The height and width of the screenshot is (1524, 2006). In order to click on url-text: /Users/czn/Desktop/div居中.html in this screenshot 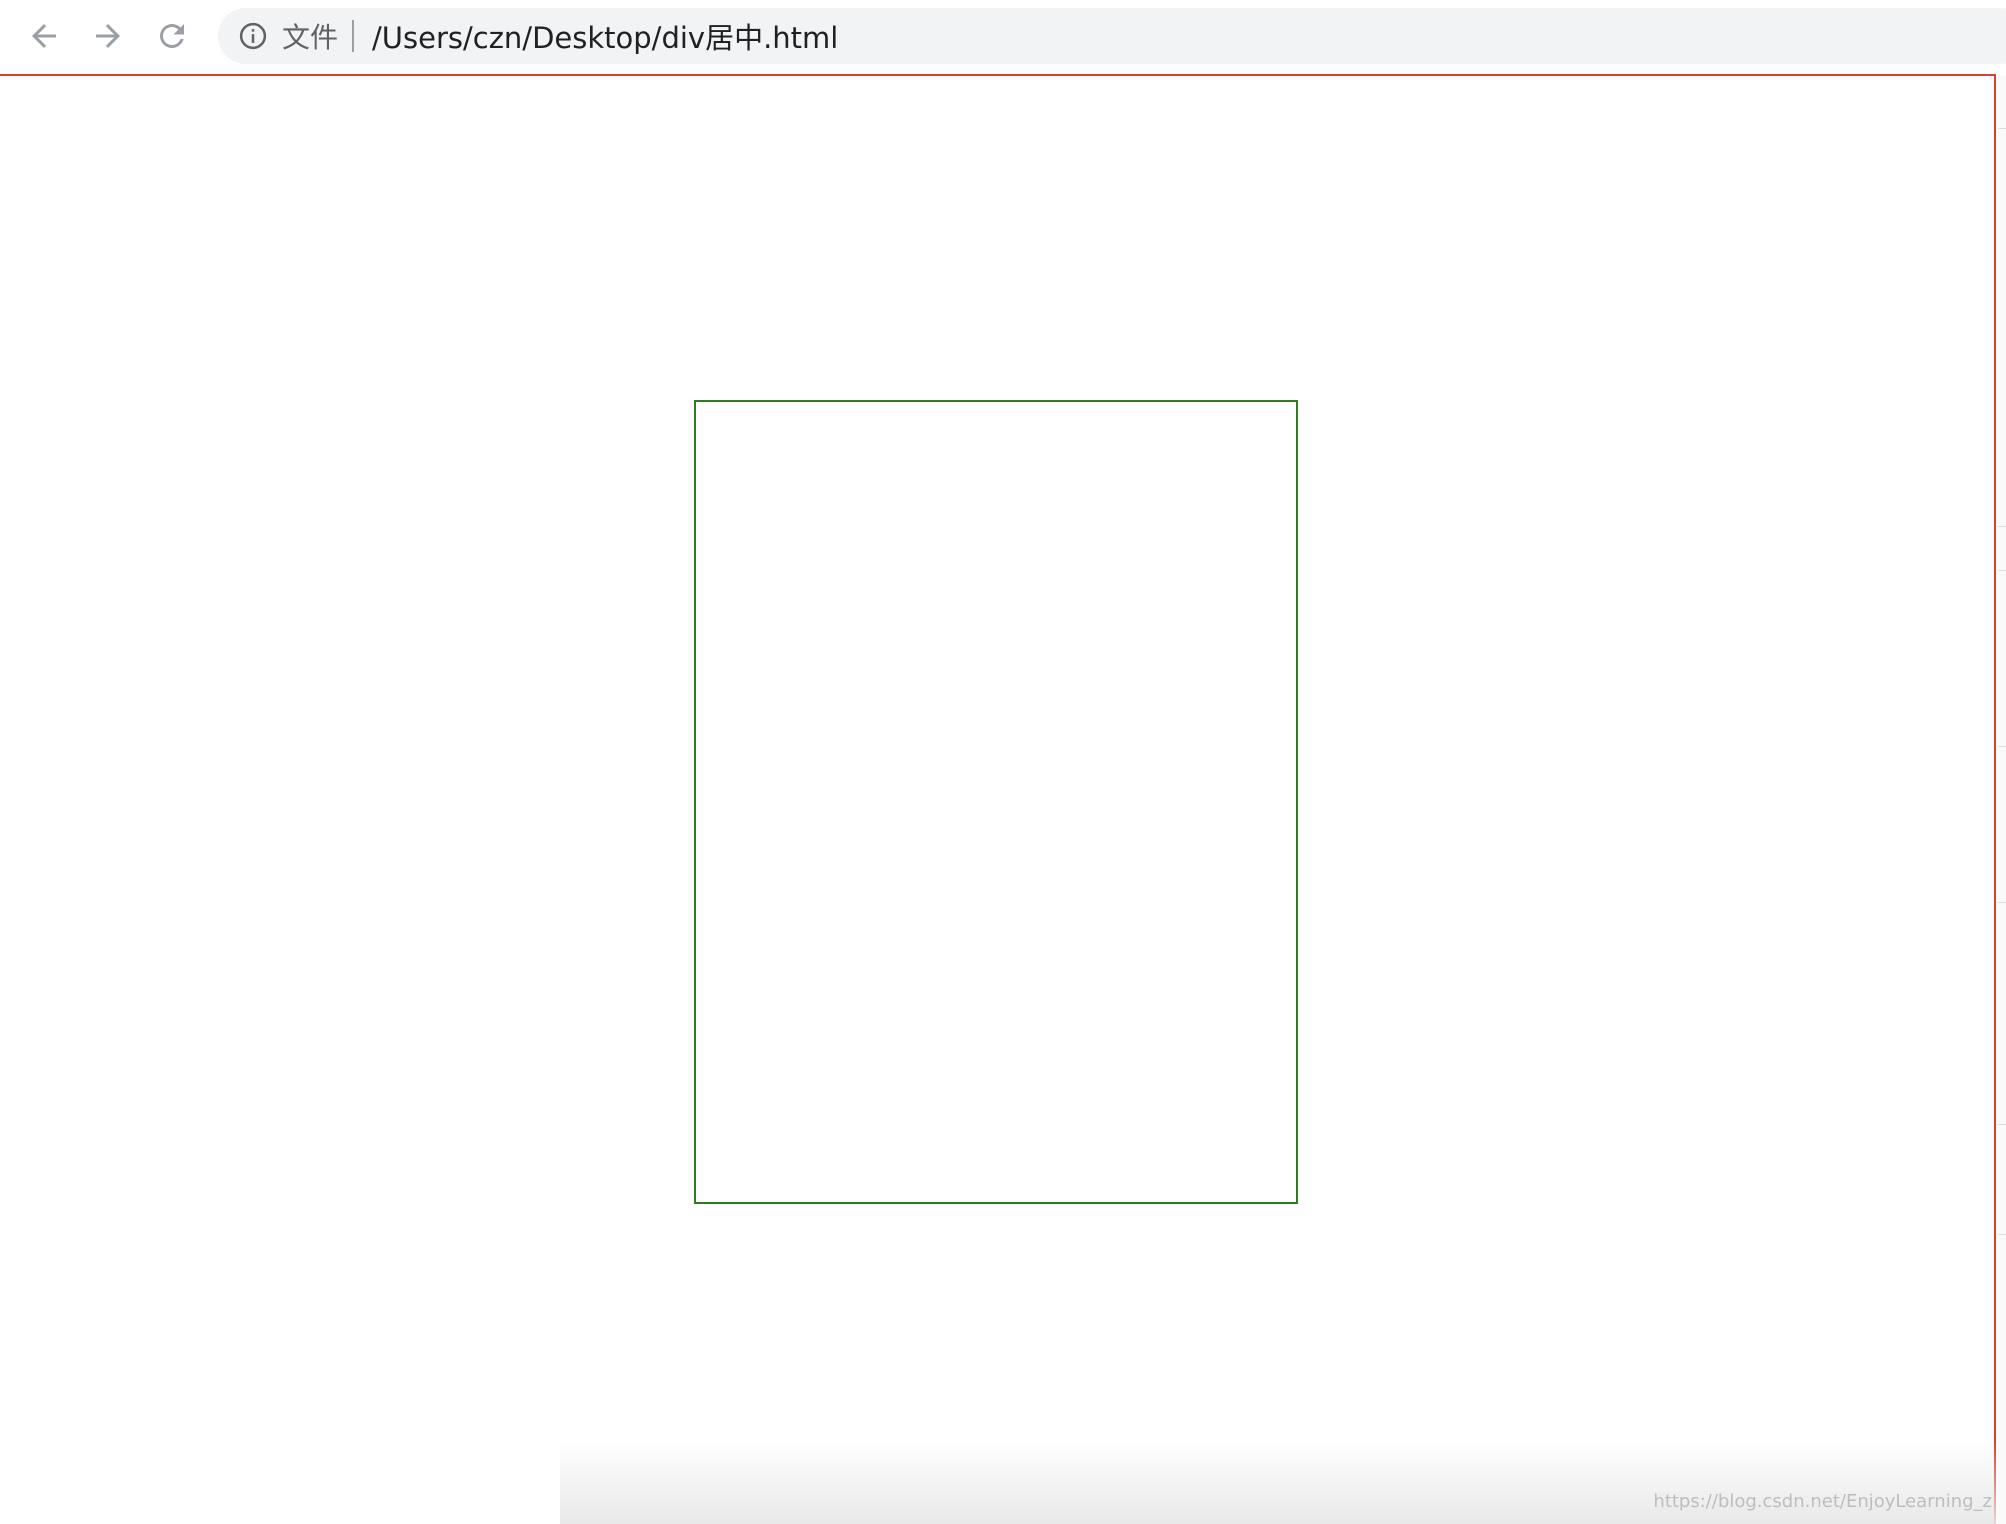, I will do `click(605, 36)`.